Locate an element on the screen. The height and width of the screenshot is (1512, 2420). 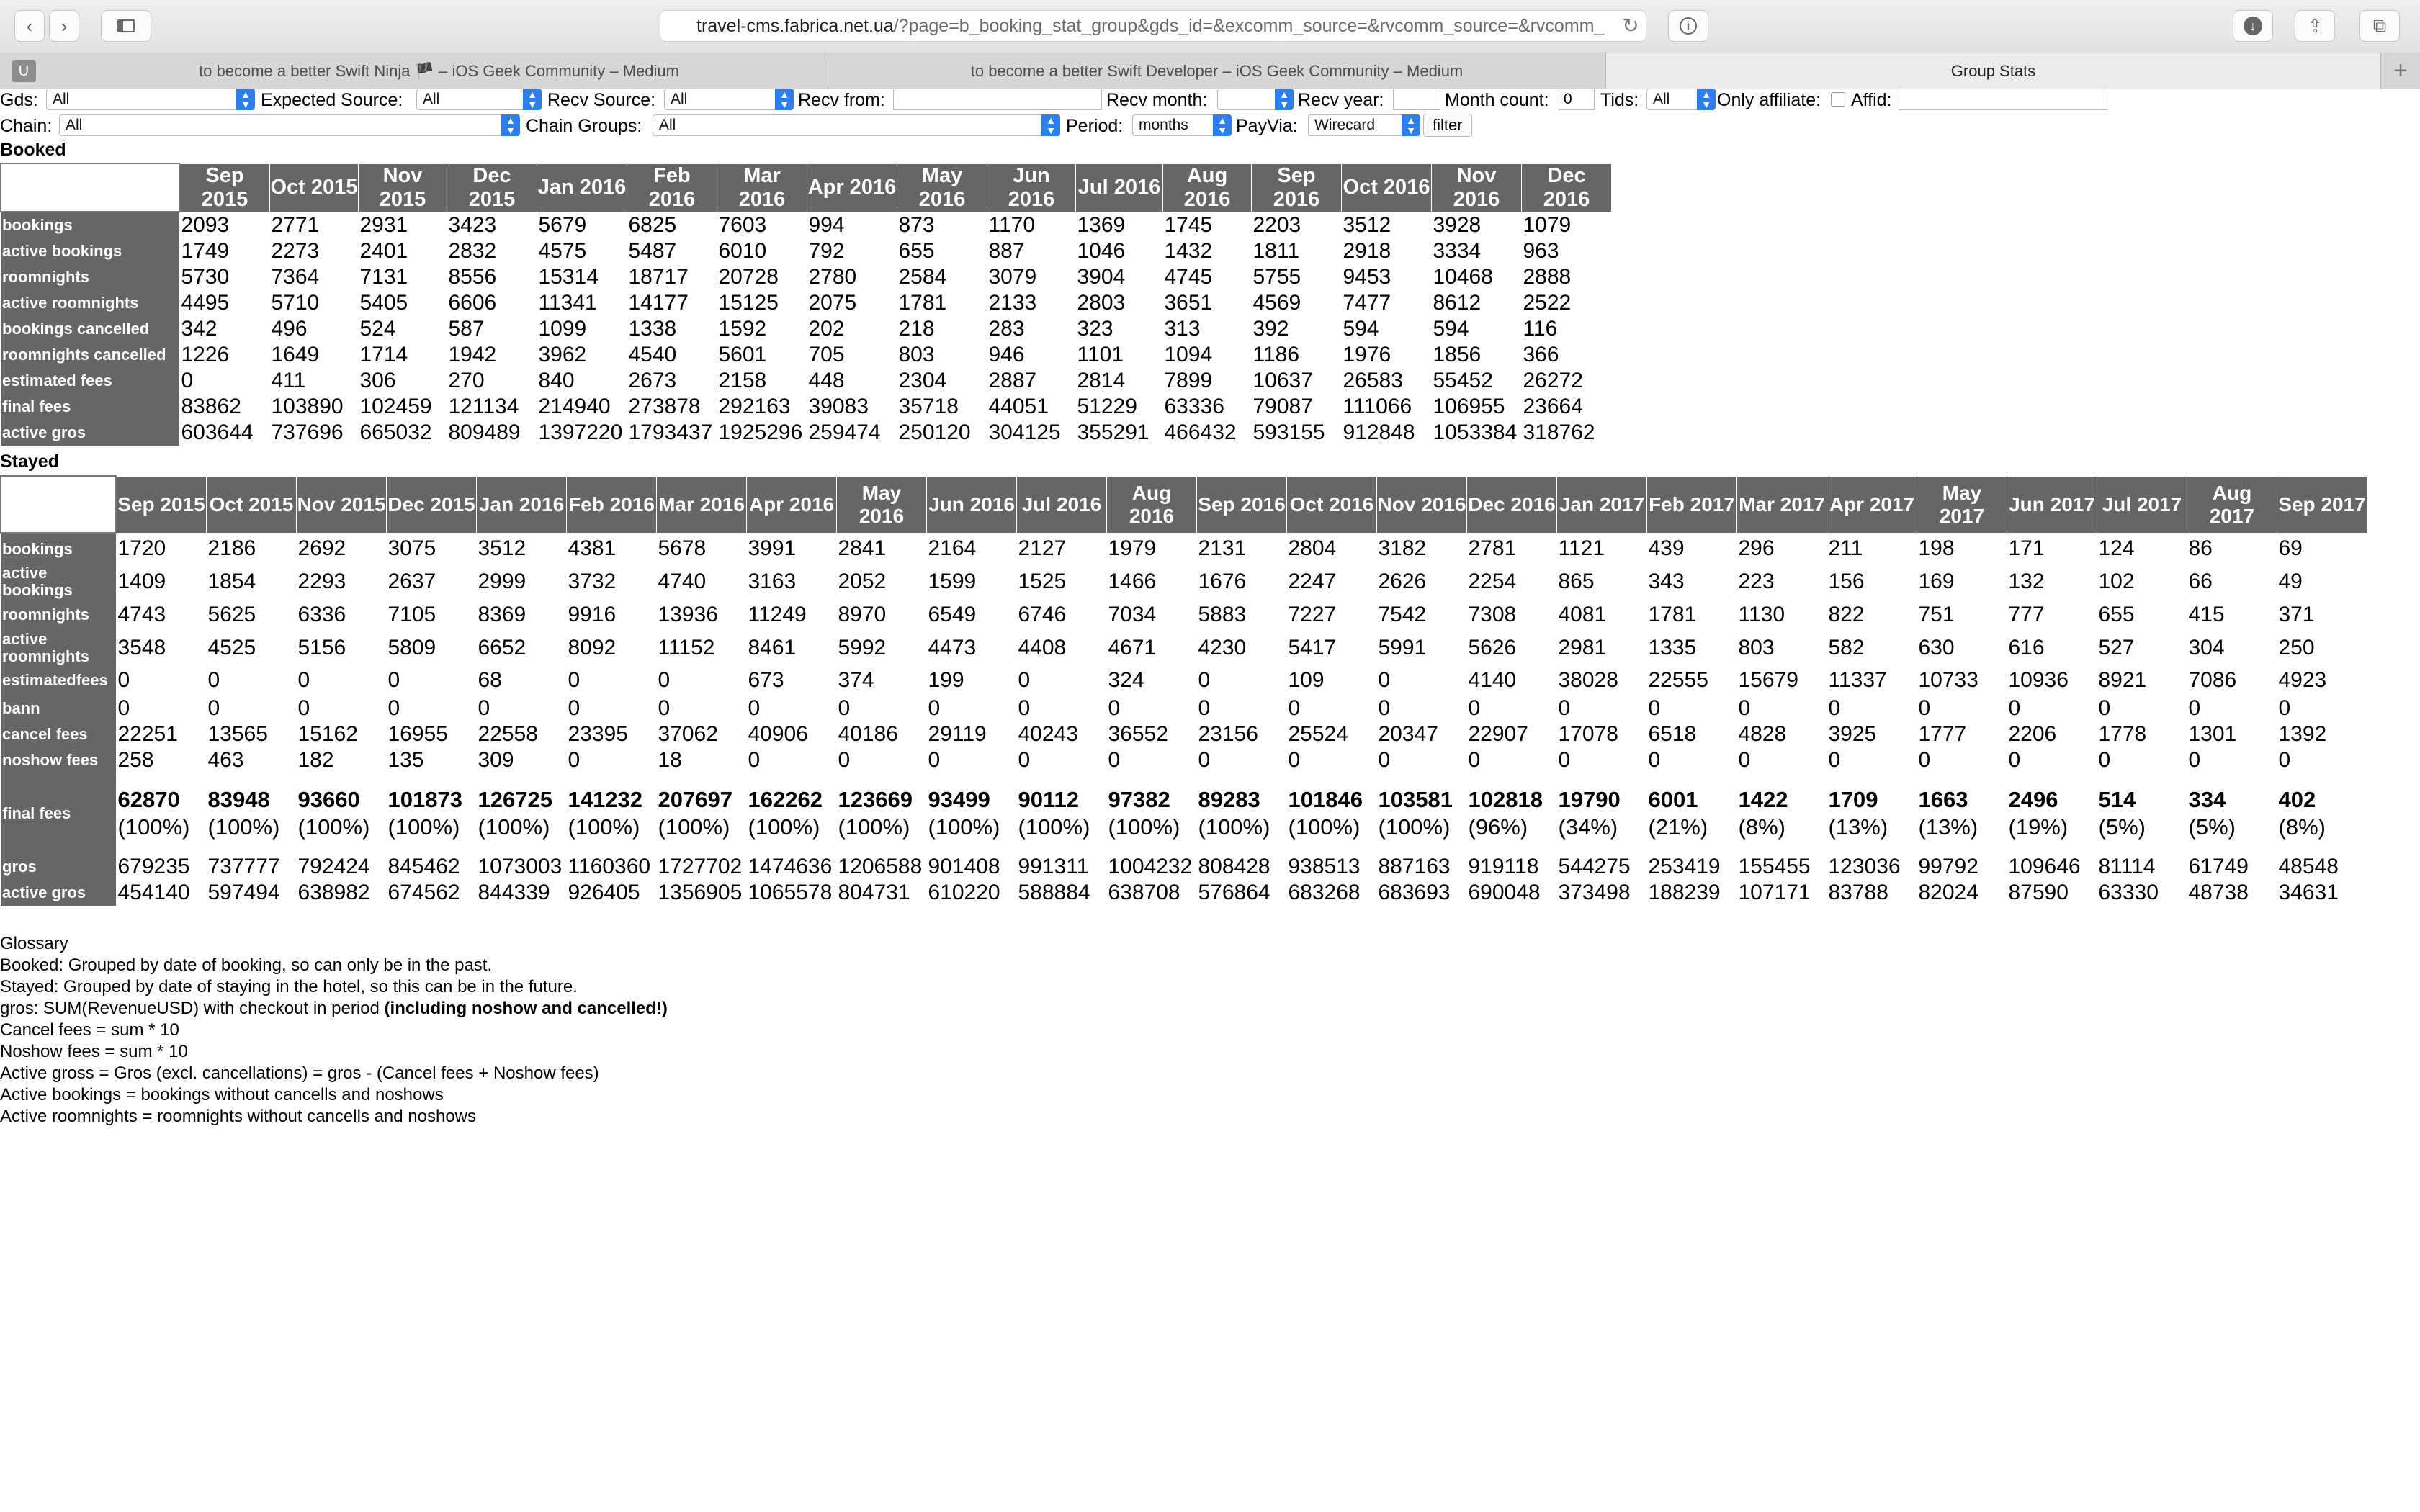
affid-input is located at coordinates (2003, 99).